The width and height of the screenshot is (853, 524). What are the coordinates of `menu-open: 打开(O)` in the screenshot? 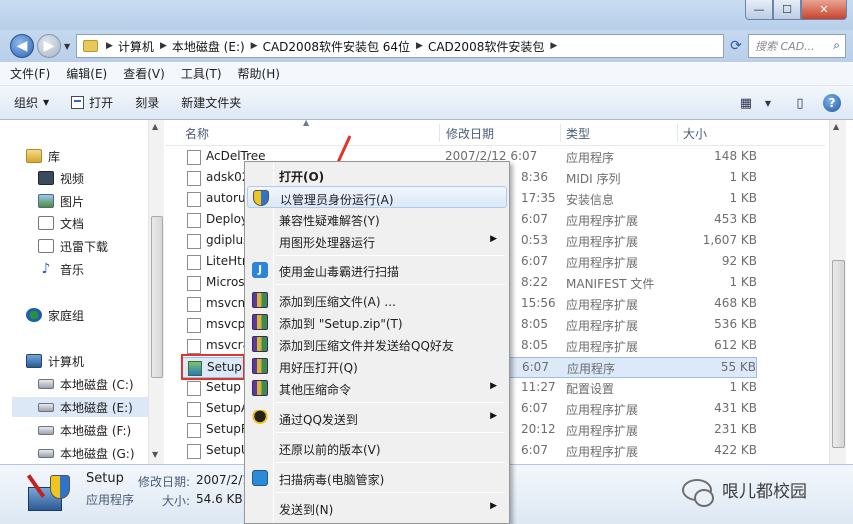 It's located at (377, 175).